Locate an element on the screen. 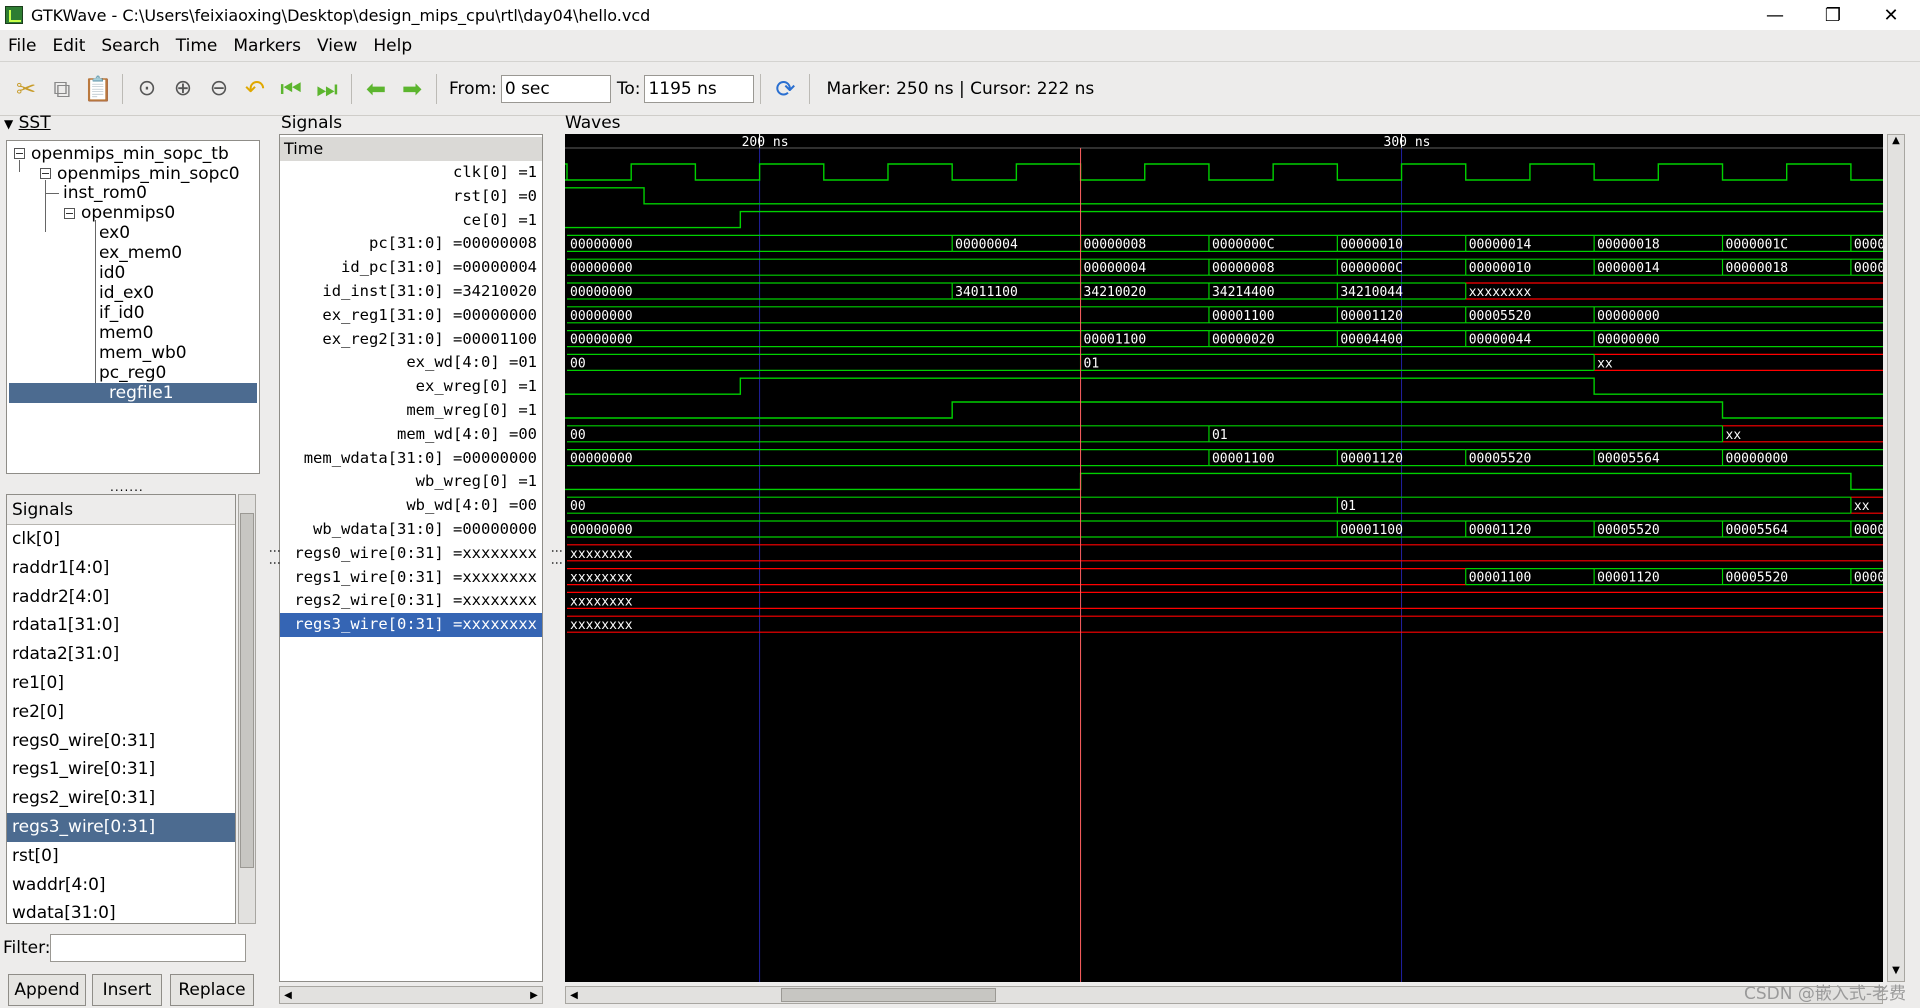  list-item: re1[0] is located at coordinates (121, 683).